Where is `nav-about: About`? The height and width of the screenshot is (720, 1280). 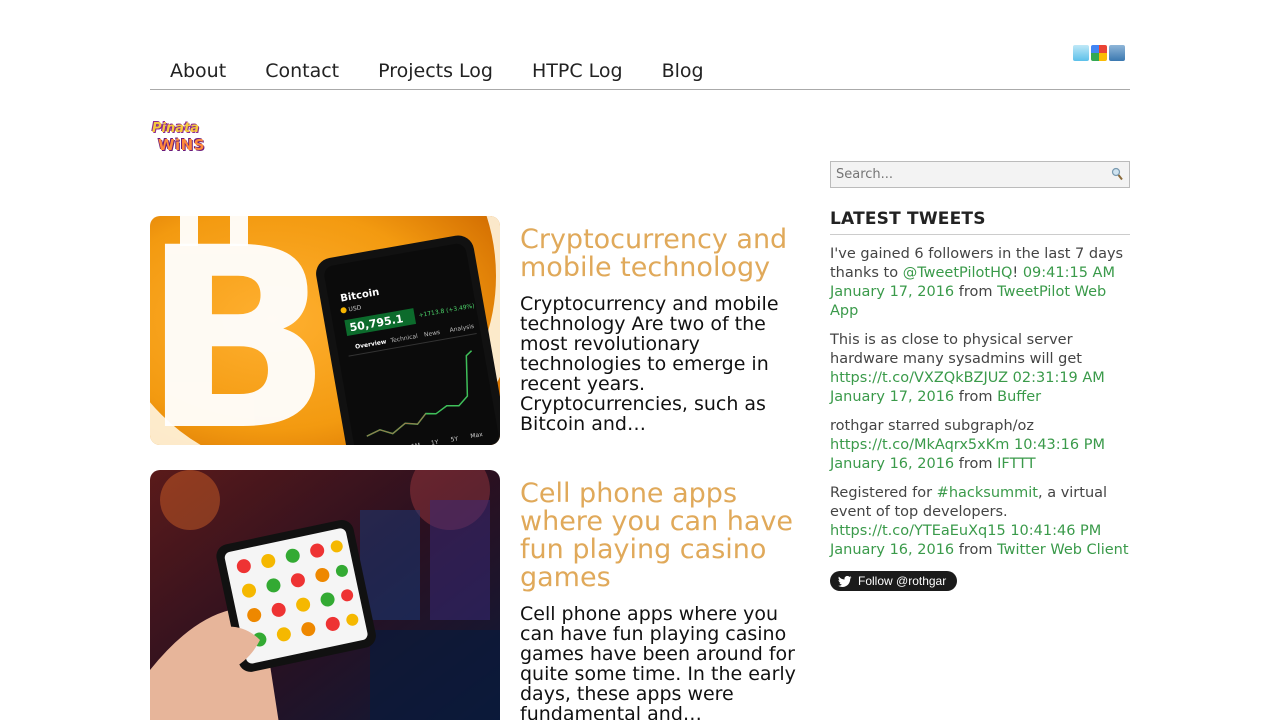
nav-about: About is located at coordinates (198, 72).